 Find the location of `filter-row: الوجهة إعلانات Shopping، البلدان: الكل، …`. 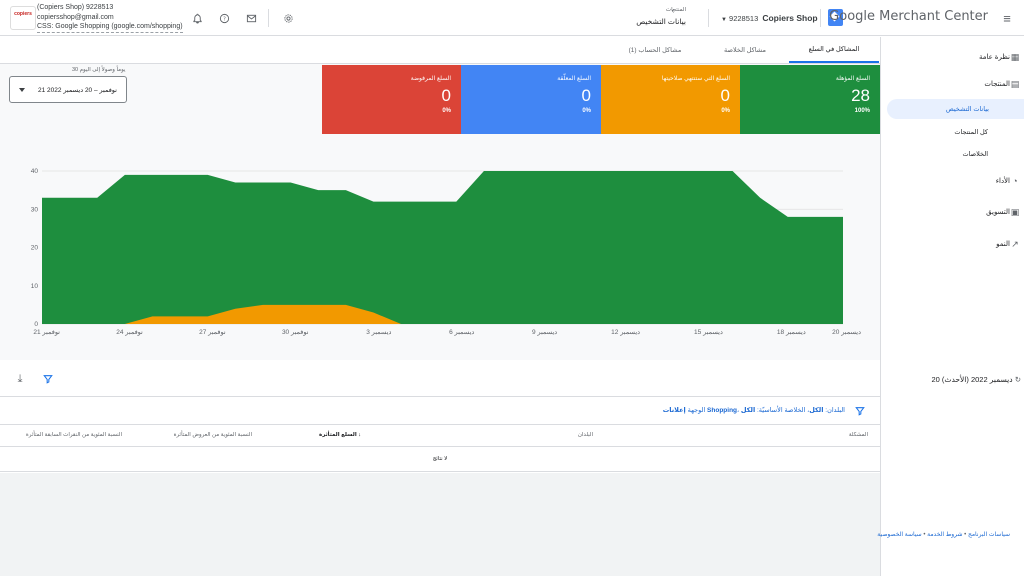

filter-row: الوجهة إعلانات Shopping، البلدان: الكل، … is located at coordinates (440, 411).